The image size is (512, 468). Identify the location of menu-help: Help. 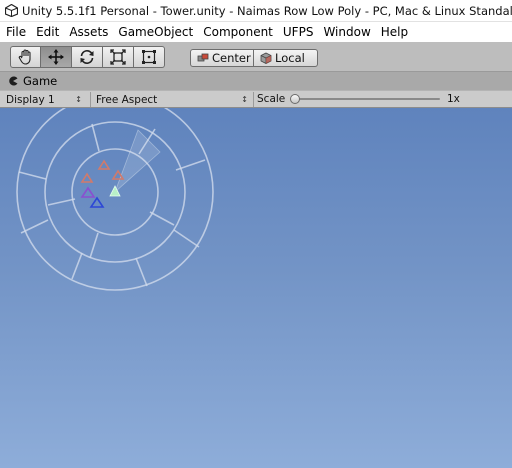
(394, 32).